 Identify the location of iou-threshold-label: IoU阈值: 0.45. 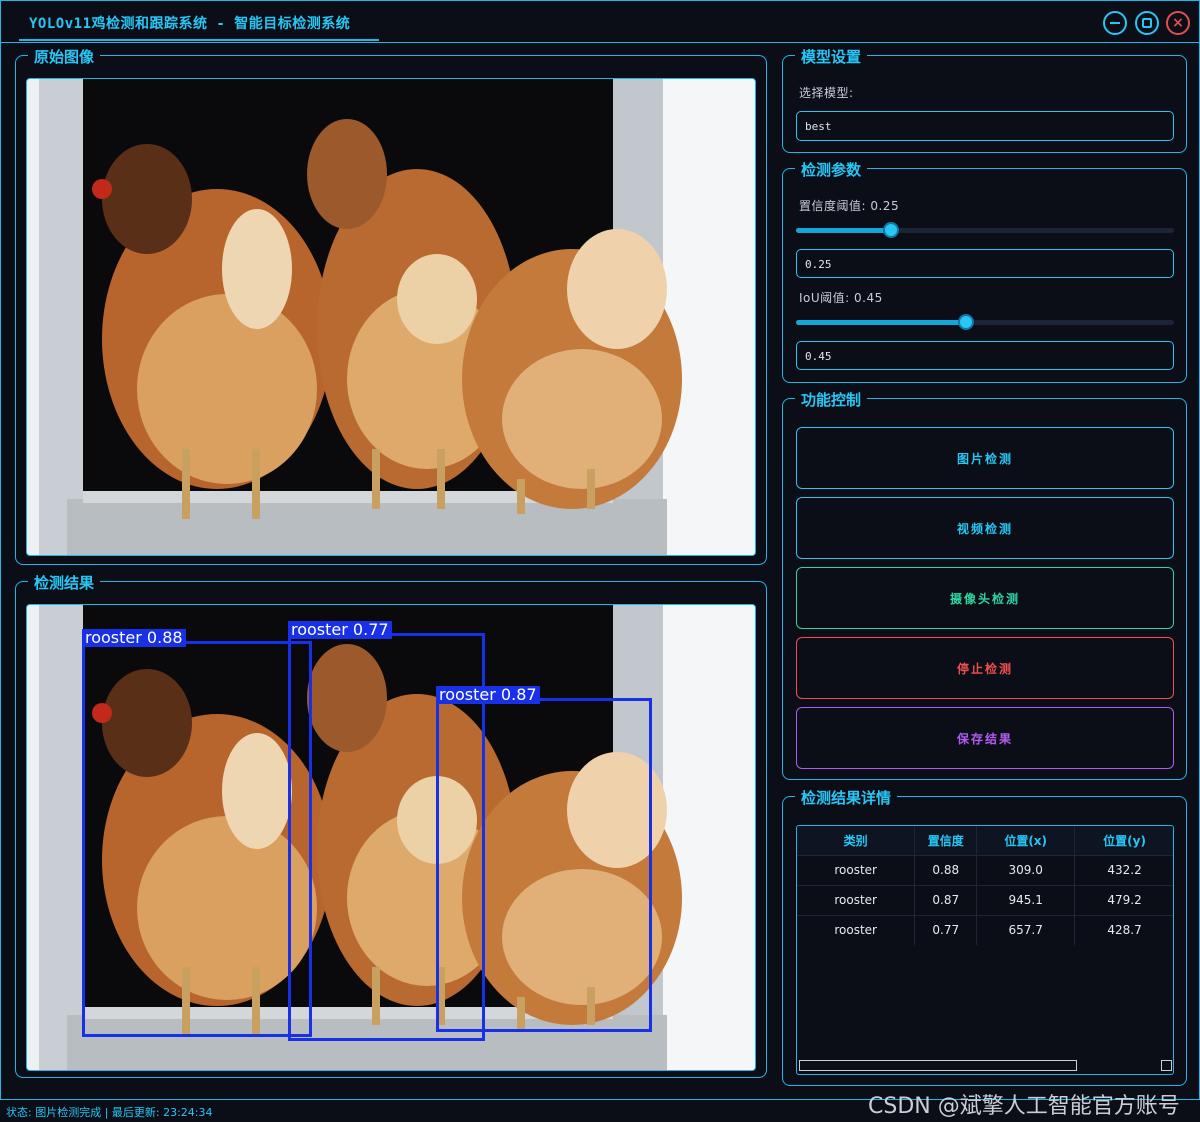
(841, 298).